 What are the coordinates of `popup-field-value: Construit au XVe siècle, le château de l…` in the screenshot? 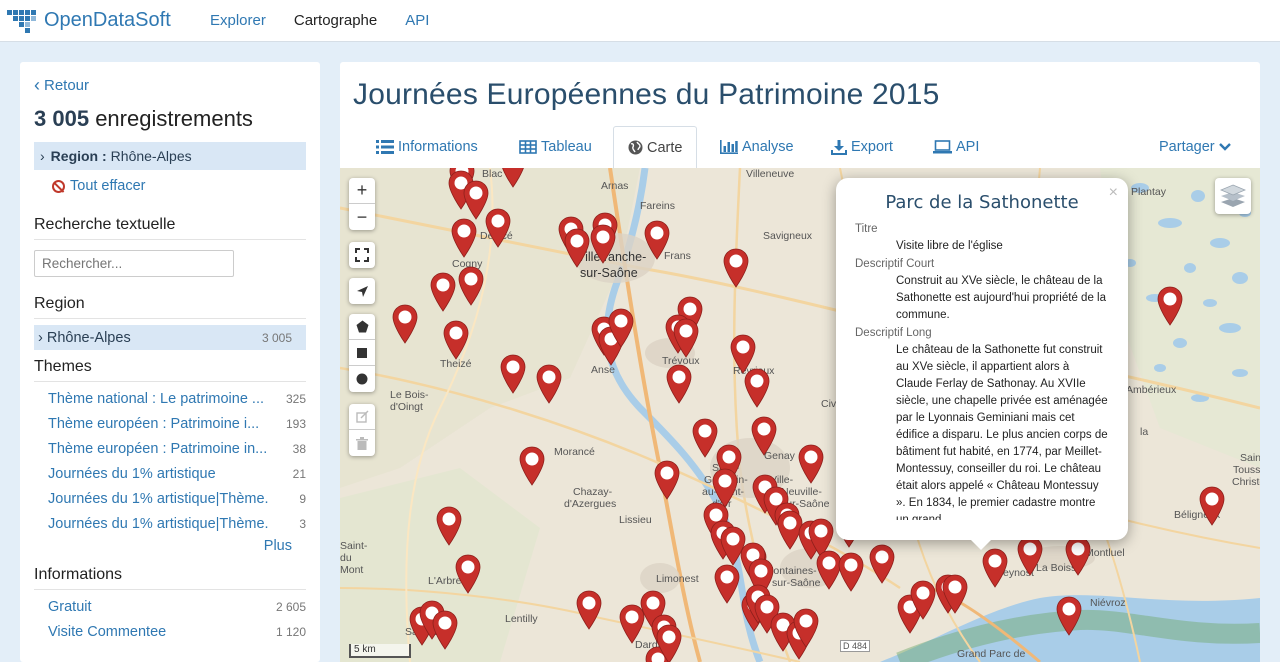 It's located at (1002, 298).